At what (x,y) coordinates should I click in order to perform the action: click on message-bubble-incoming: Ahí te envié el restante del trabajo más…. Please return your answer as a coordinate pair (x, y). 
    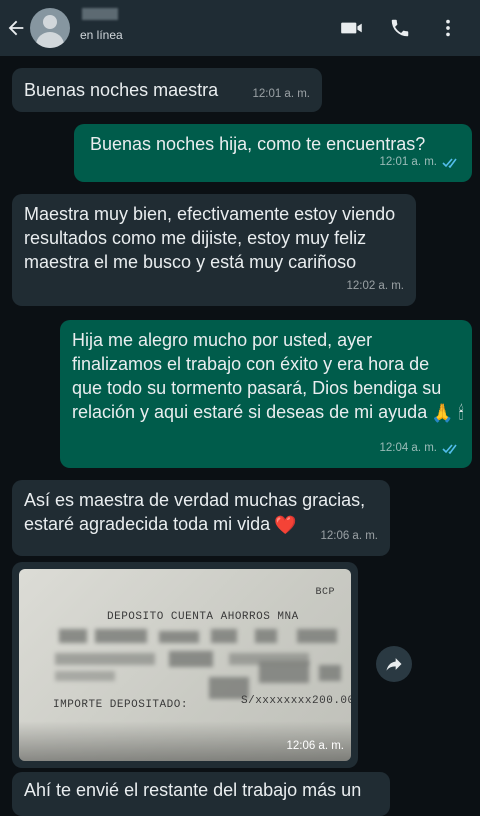
    Looking at the image, I should click on (201, 794).